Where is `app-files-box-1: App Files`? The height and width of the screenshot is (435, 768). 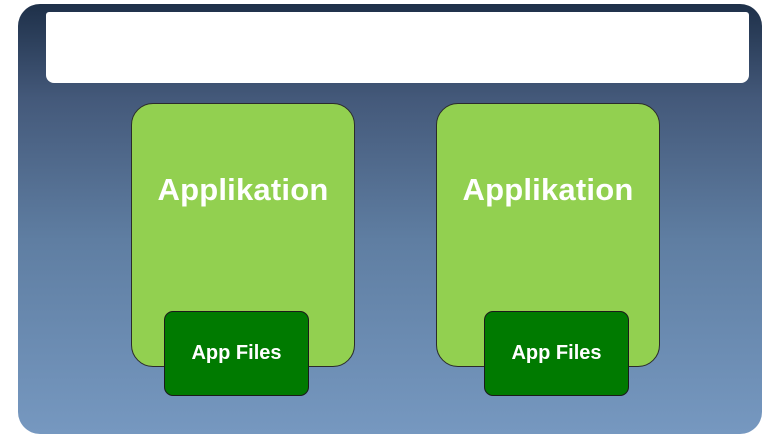 app-files-box-1: App Files is located at coordinates (236, 353).